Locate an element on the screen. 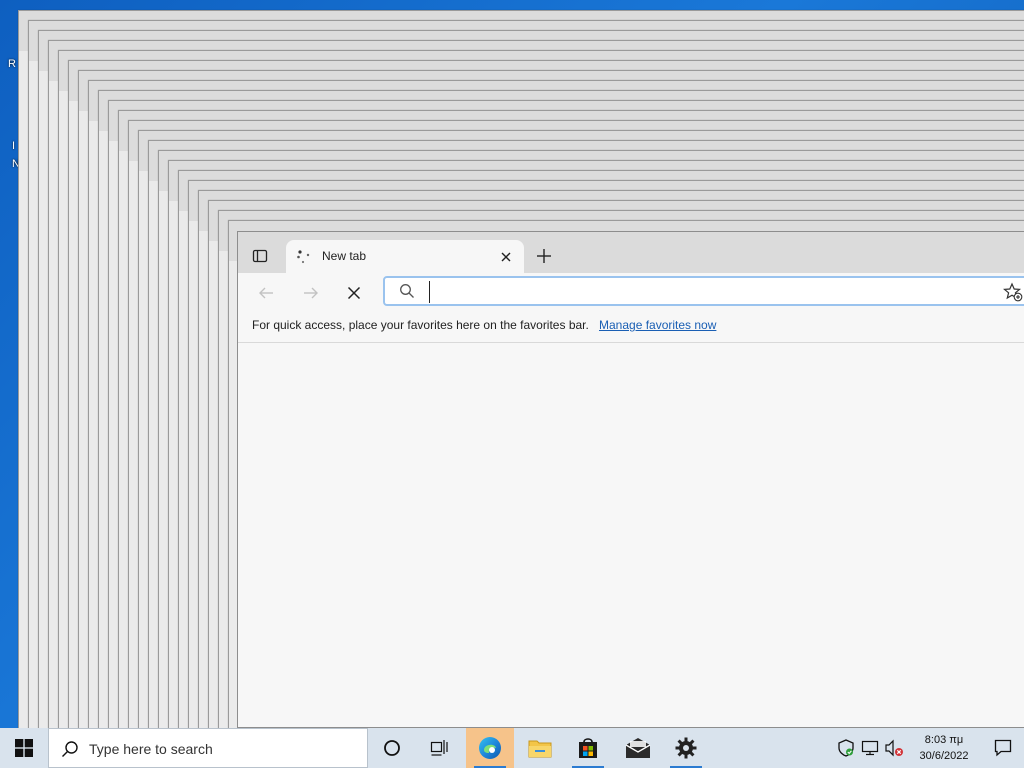 The image size is (1024, 768). plus-icon is located at coordinates (544, 256).